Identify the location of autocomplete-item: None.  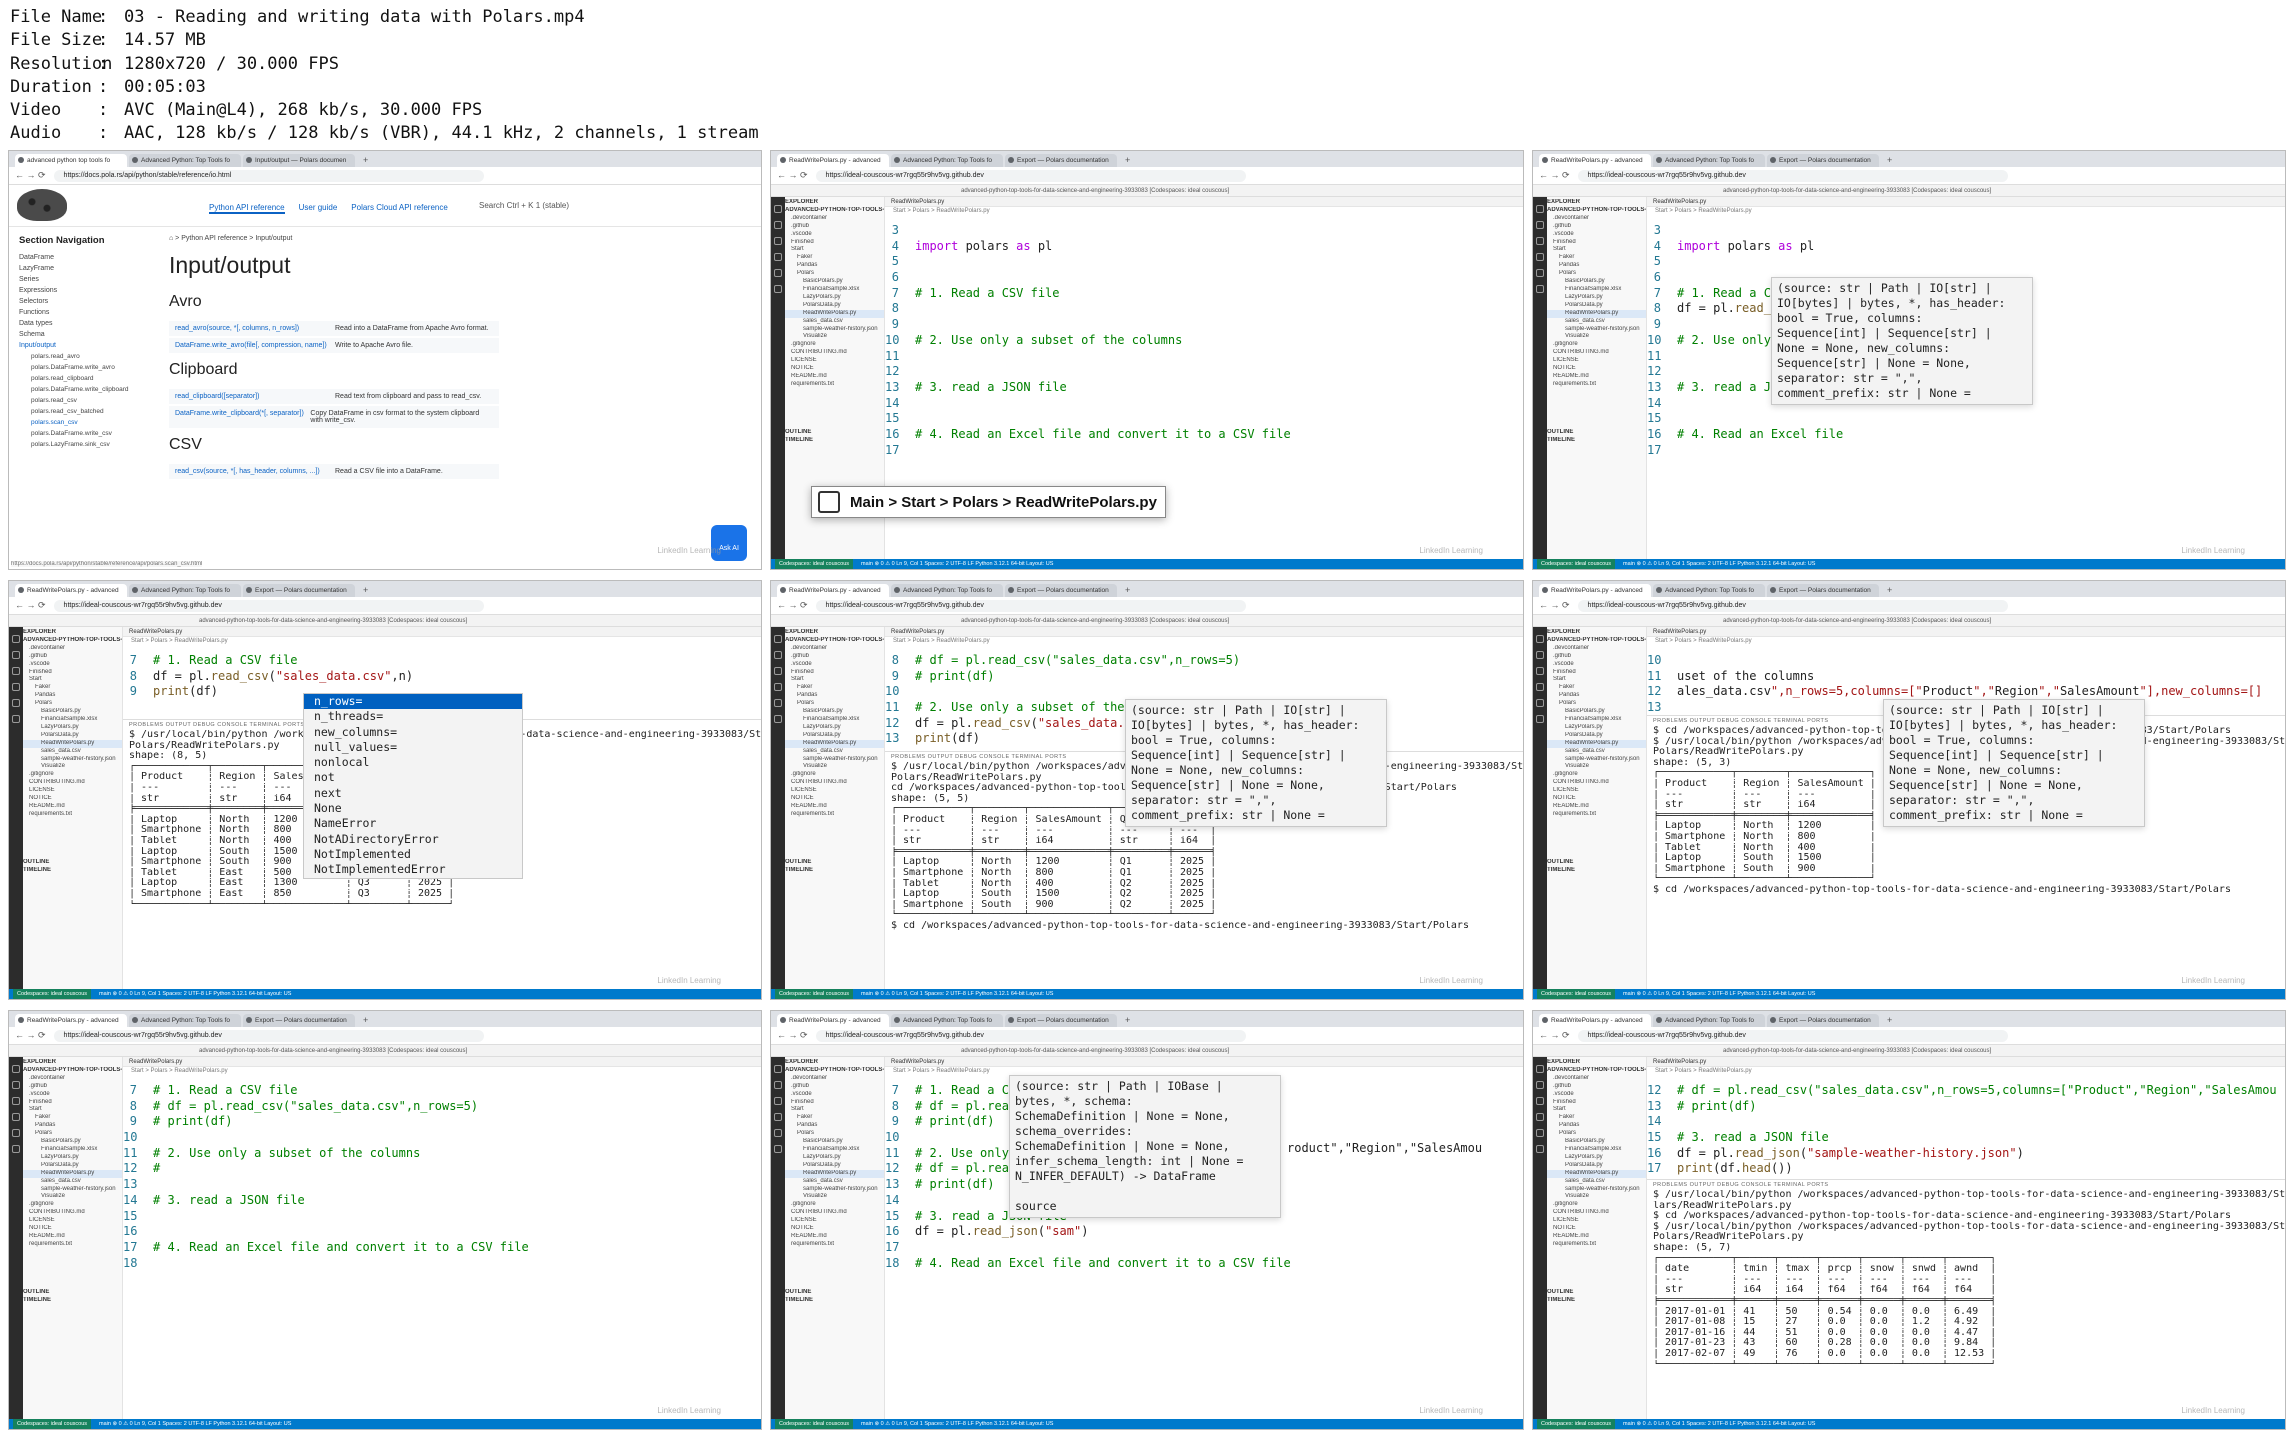
(413, 808).